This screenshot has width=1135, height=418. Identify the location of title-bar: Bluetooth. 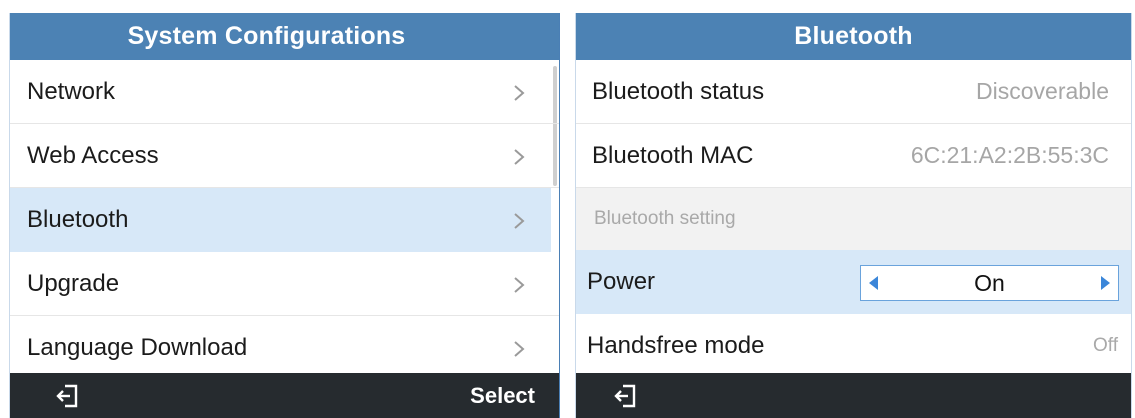
(853, 36).